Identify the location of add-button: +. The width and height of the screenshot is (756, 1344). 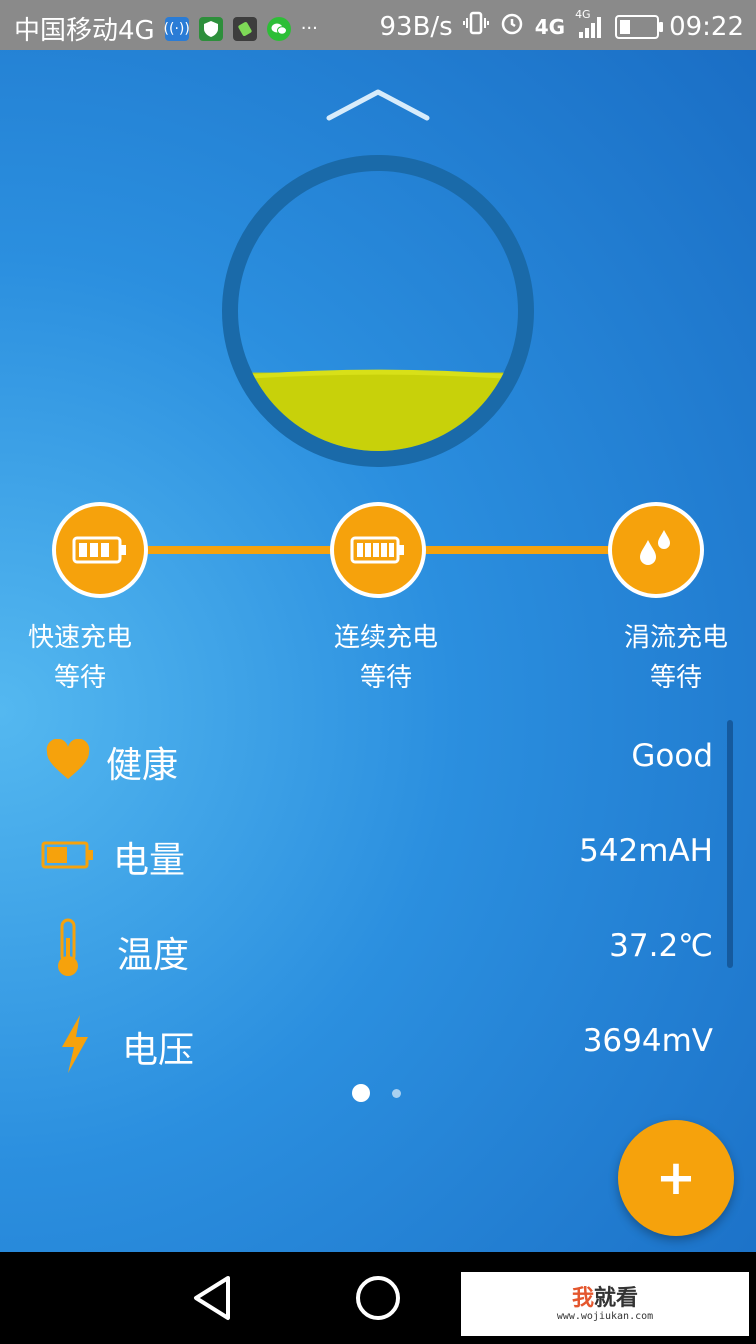
(676, 1178).